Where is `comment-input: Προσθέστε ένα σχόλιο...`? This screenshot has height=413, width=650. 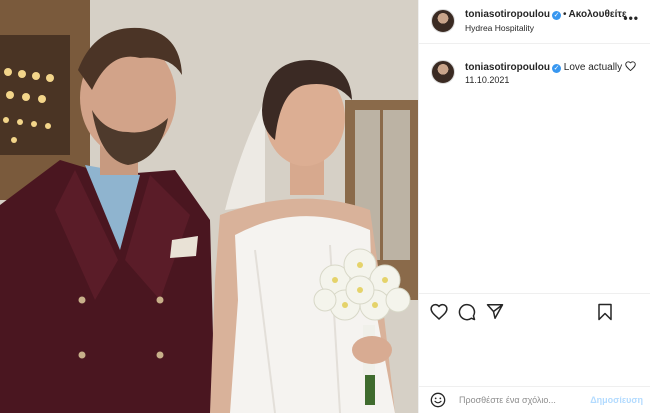
comment-input: Προσθέστε ένα σχόλιο... is located at coordinates (507, 400).